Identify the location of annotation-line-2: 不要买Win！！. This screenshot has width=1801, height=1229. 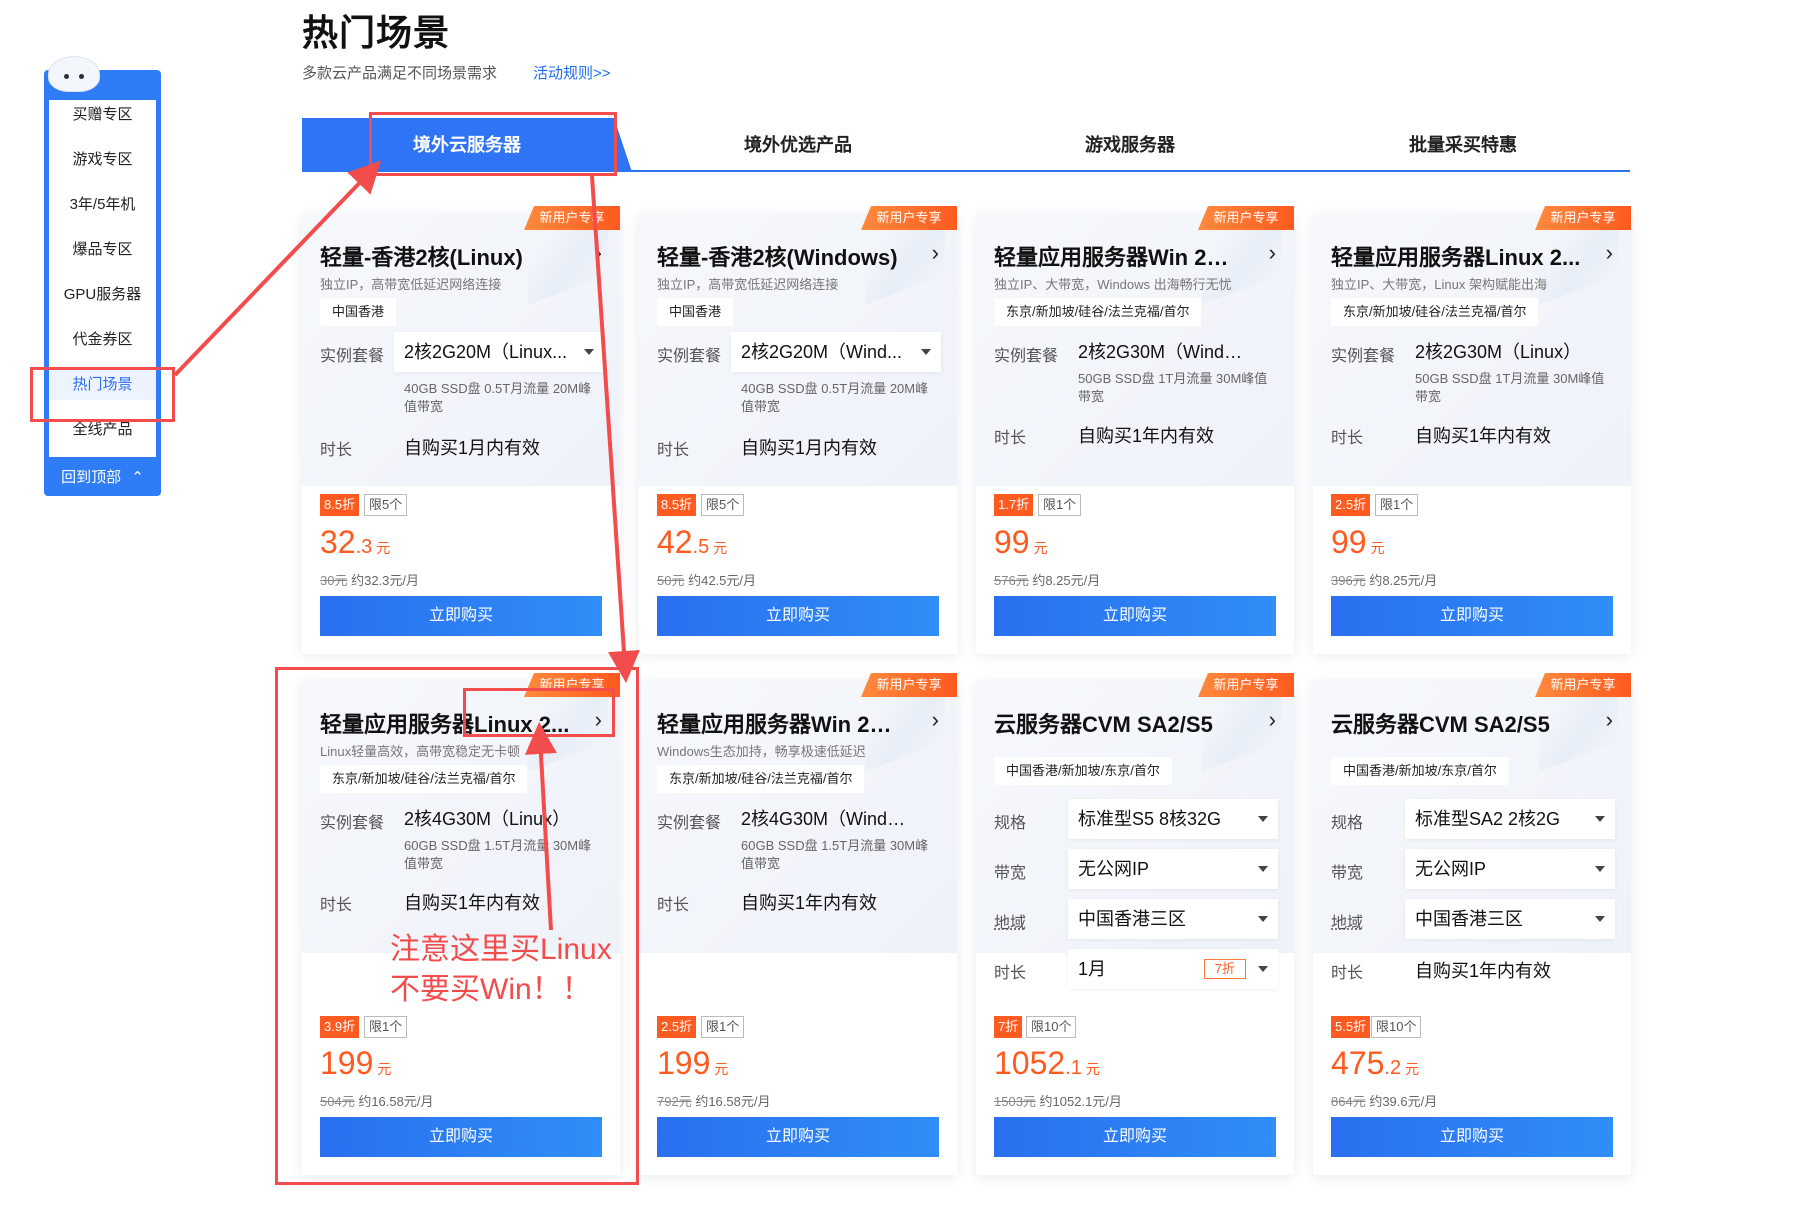
(491, 989).